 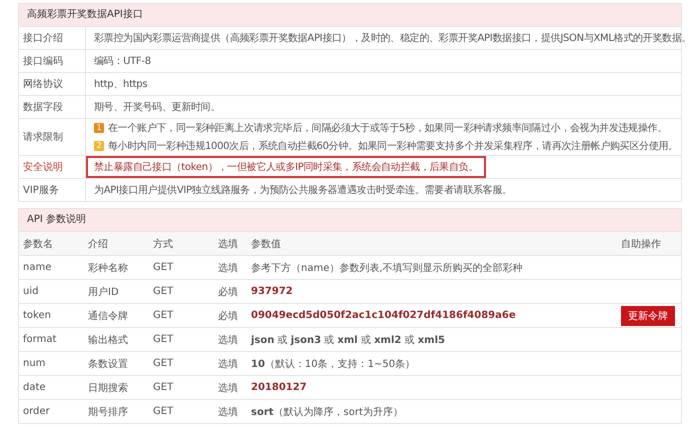 What do you see at coordinates (641, 244) in the screenshot?
I see `column-header: 自助操作` at bounding box center [641, 244].